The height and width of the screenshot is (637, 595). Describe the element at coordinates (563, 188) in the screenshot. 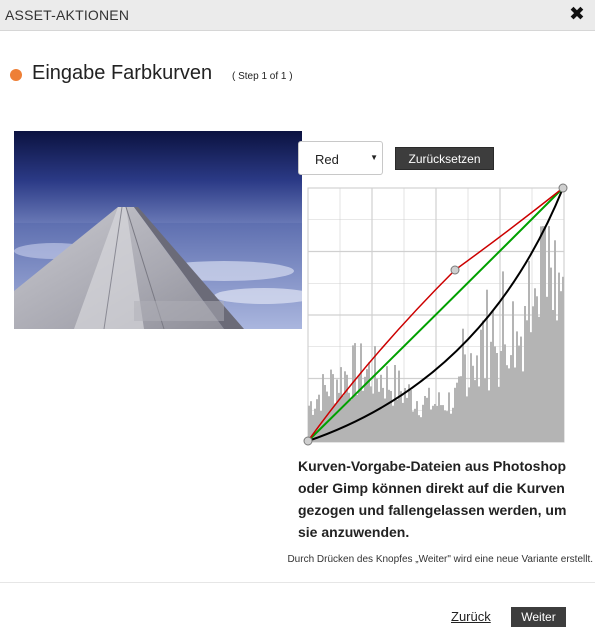

I see `curve-point-end` at that location.